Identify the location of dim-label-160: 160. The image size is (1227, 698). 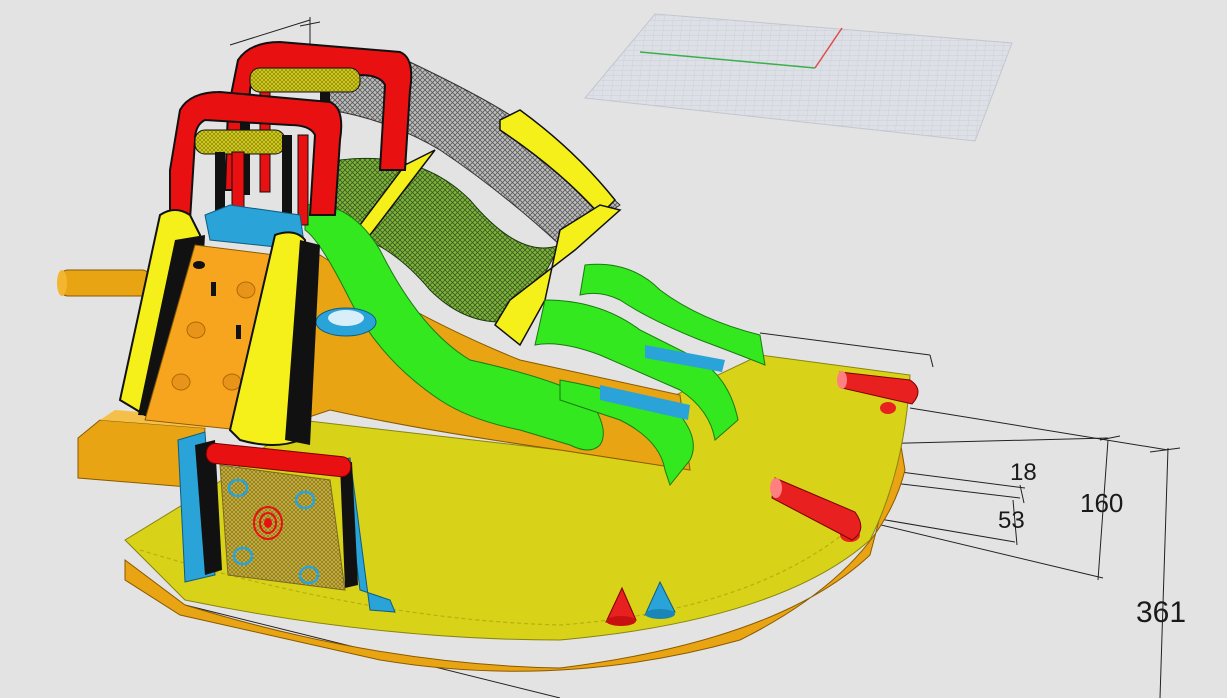
(1101, 503).